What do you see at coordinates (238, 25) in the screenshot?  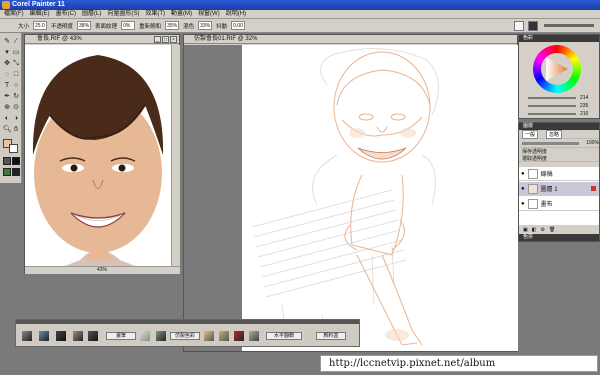 I see `jitter-field: 0.00` at bounding box center [238, 25].